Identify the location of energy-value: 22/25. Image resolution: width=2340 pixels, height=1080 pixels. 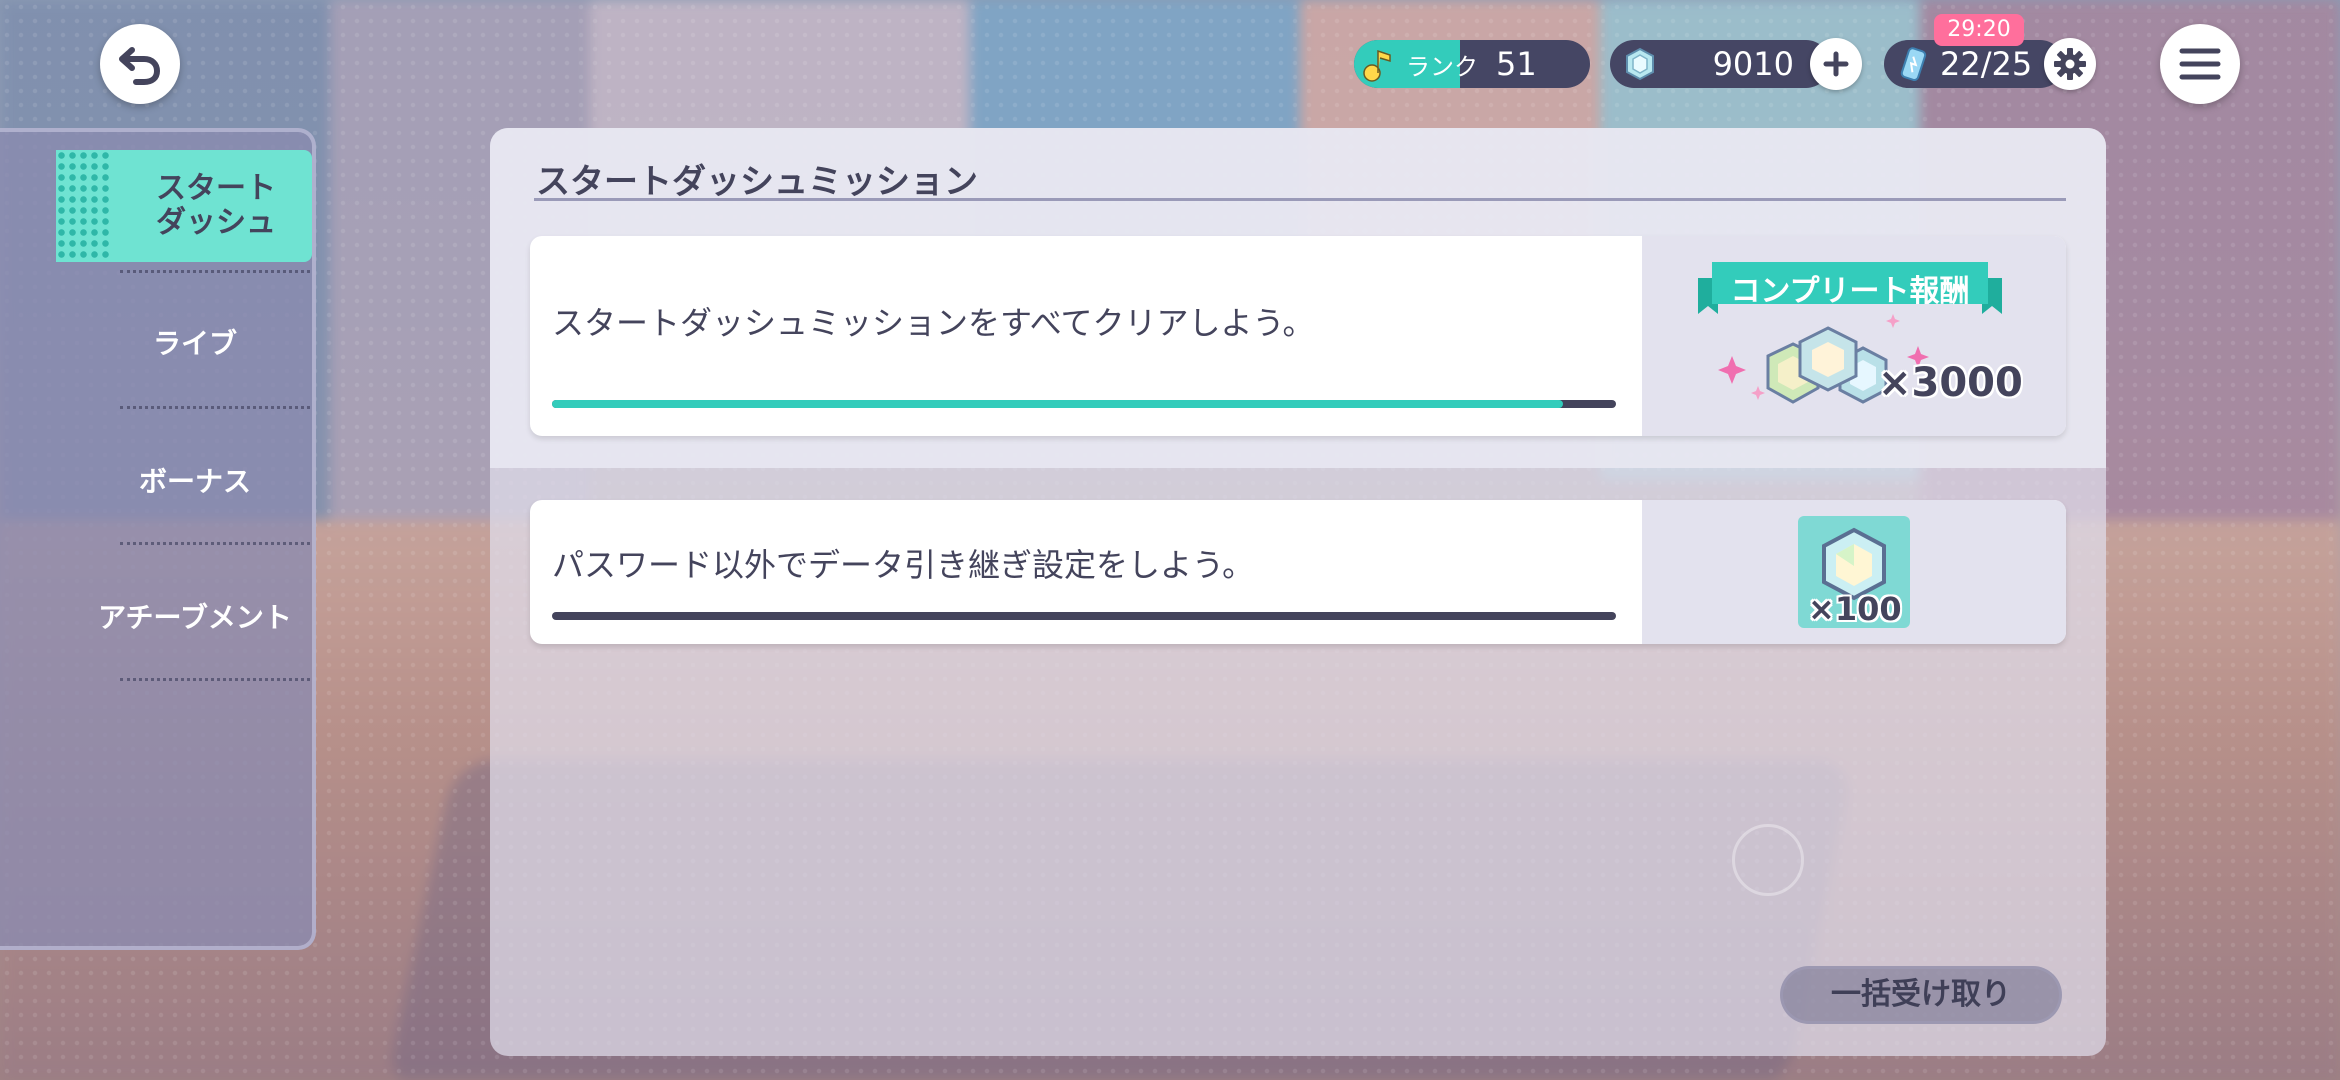
(1986, 64).